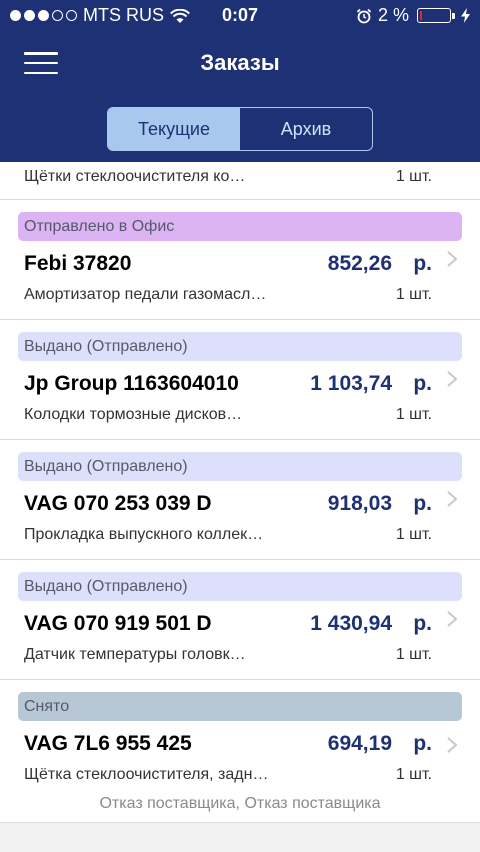 The height and width of the screenshot is (852, 480). What do you see at coordinates (465, 15) in the screenshot?
I see `charging-bolt-icon` at bounding box center [465, 15].